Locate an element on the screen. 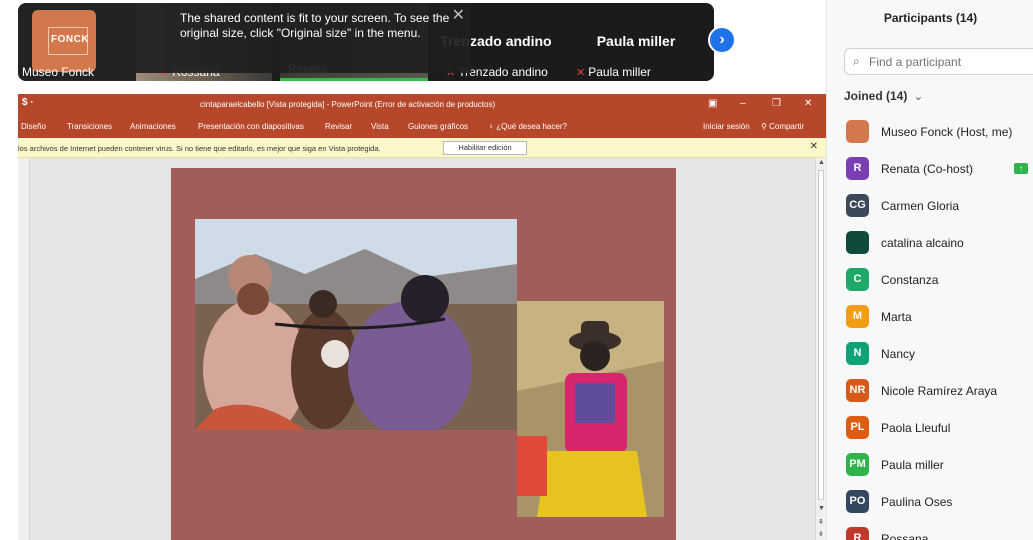  participant-name: Marta is located at coordinates (896, 317).